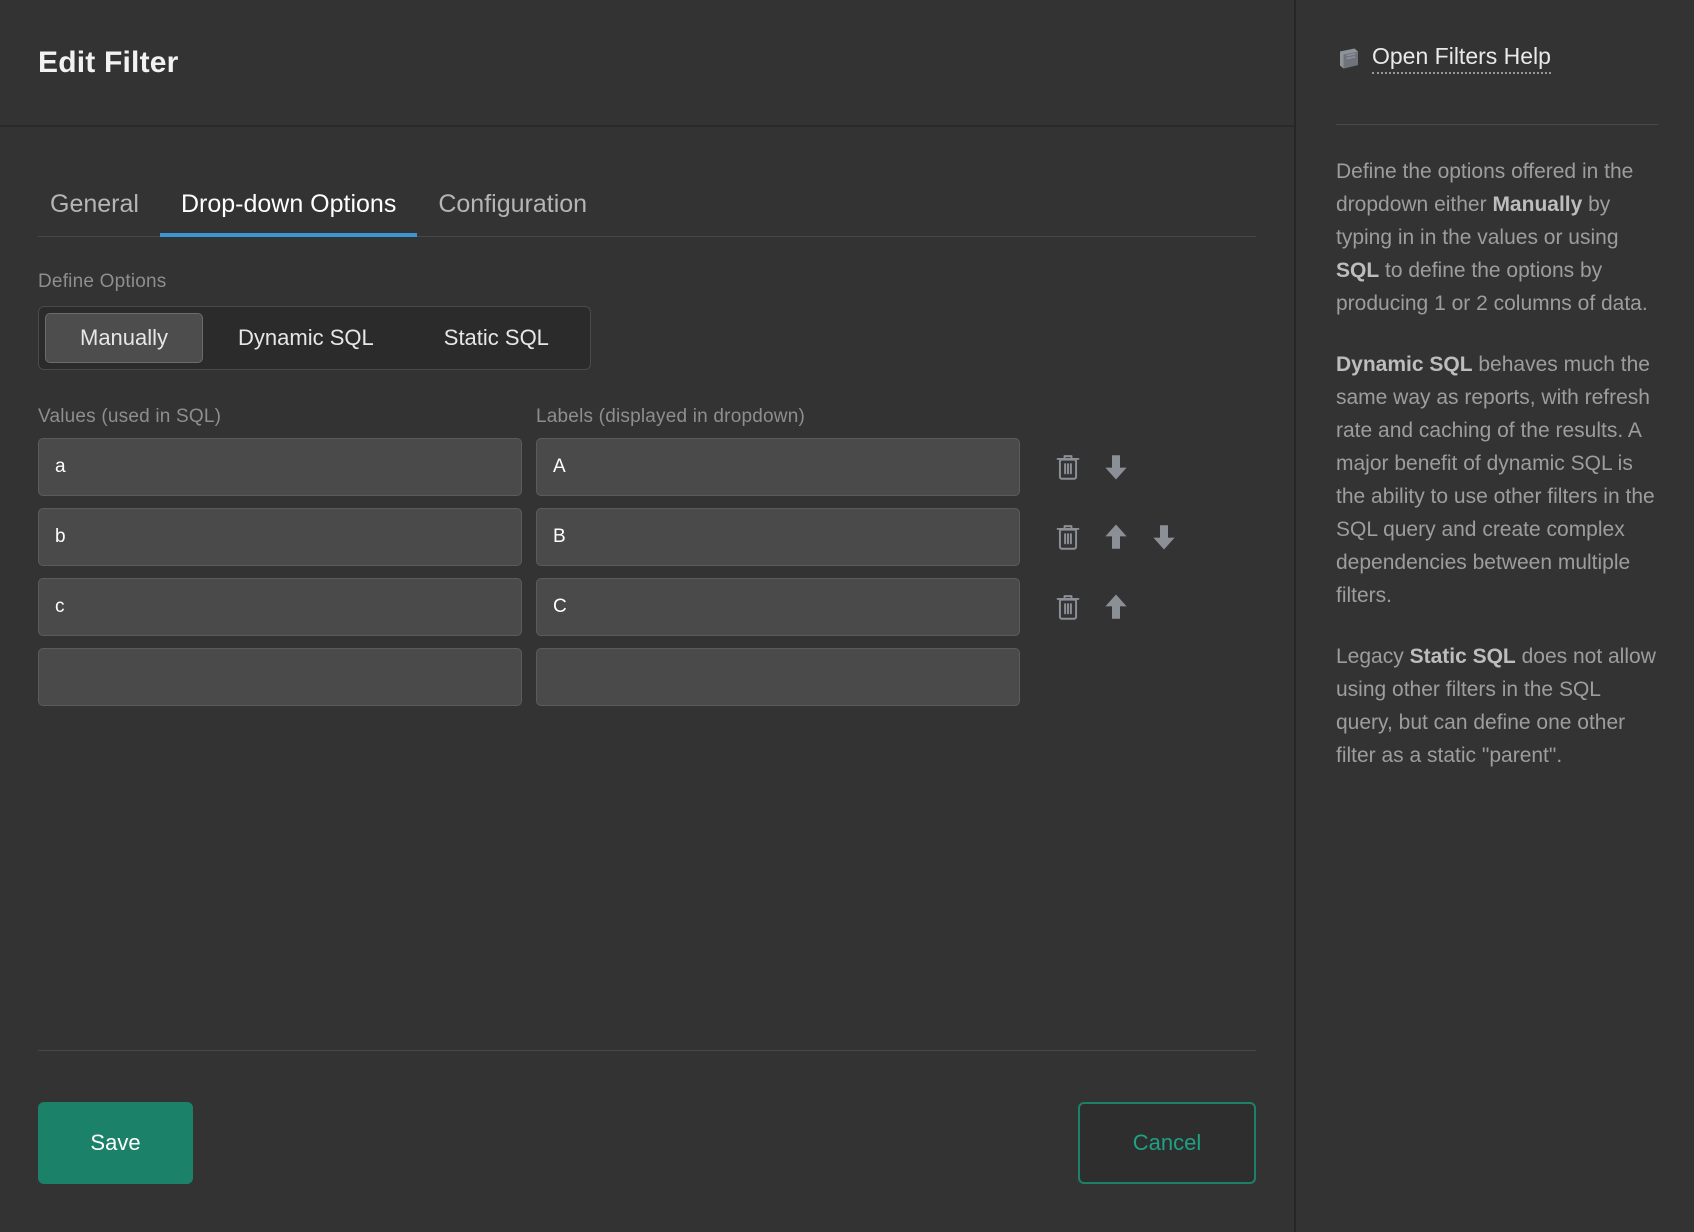 This screenshot has width=1694, height=1232. What do you see at coordinates (778, 677) in the screenshot?
I see `option-label-input-new` at bounding box center [778, 677].